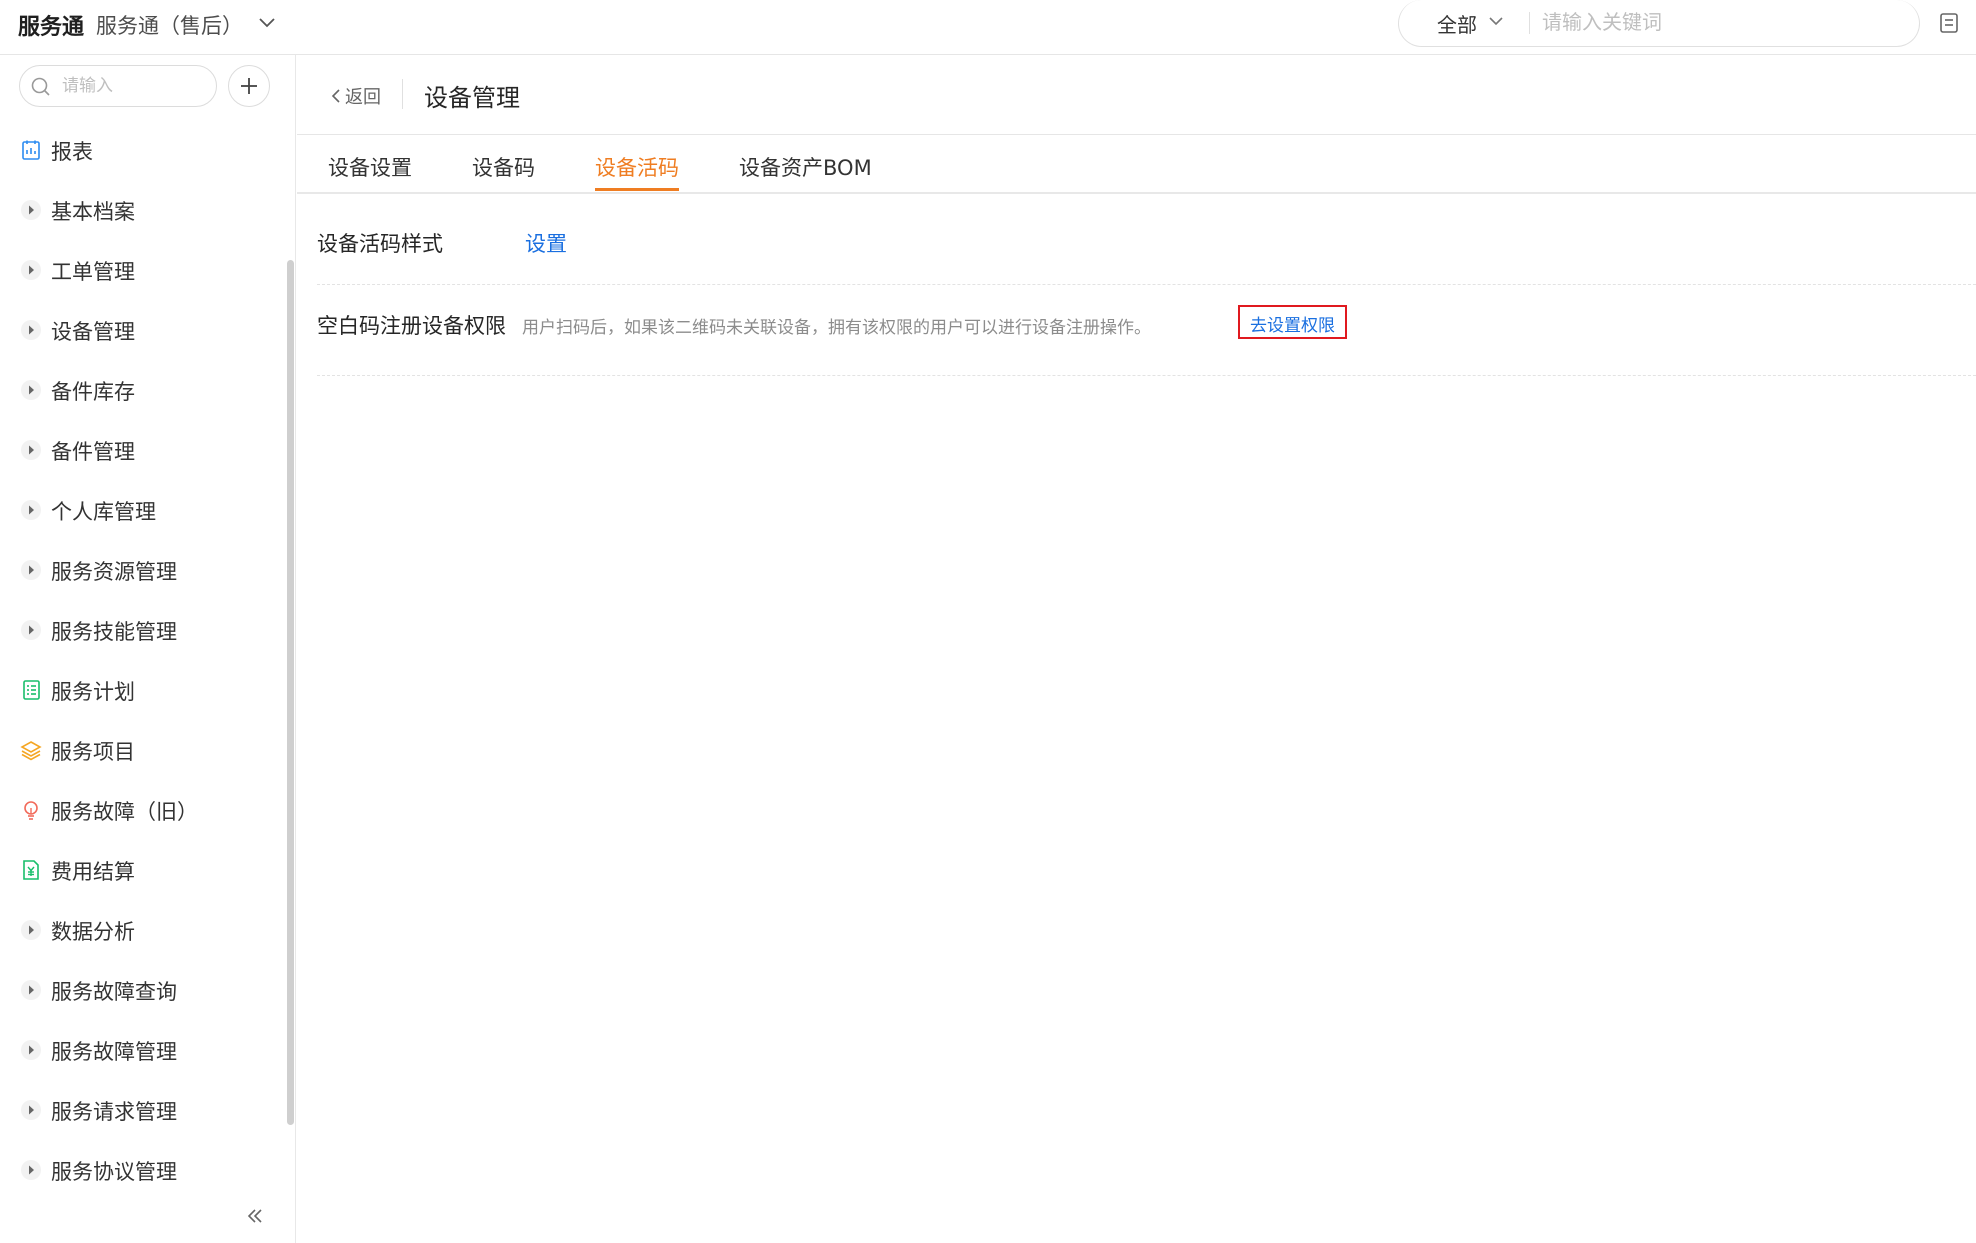  Describe the element at coordinates (335, 96) in the screenshot. I see `chevron-left-icon` at that location.